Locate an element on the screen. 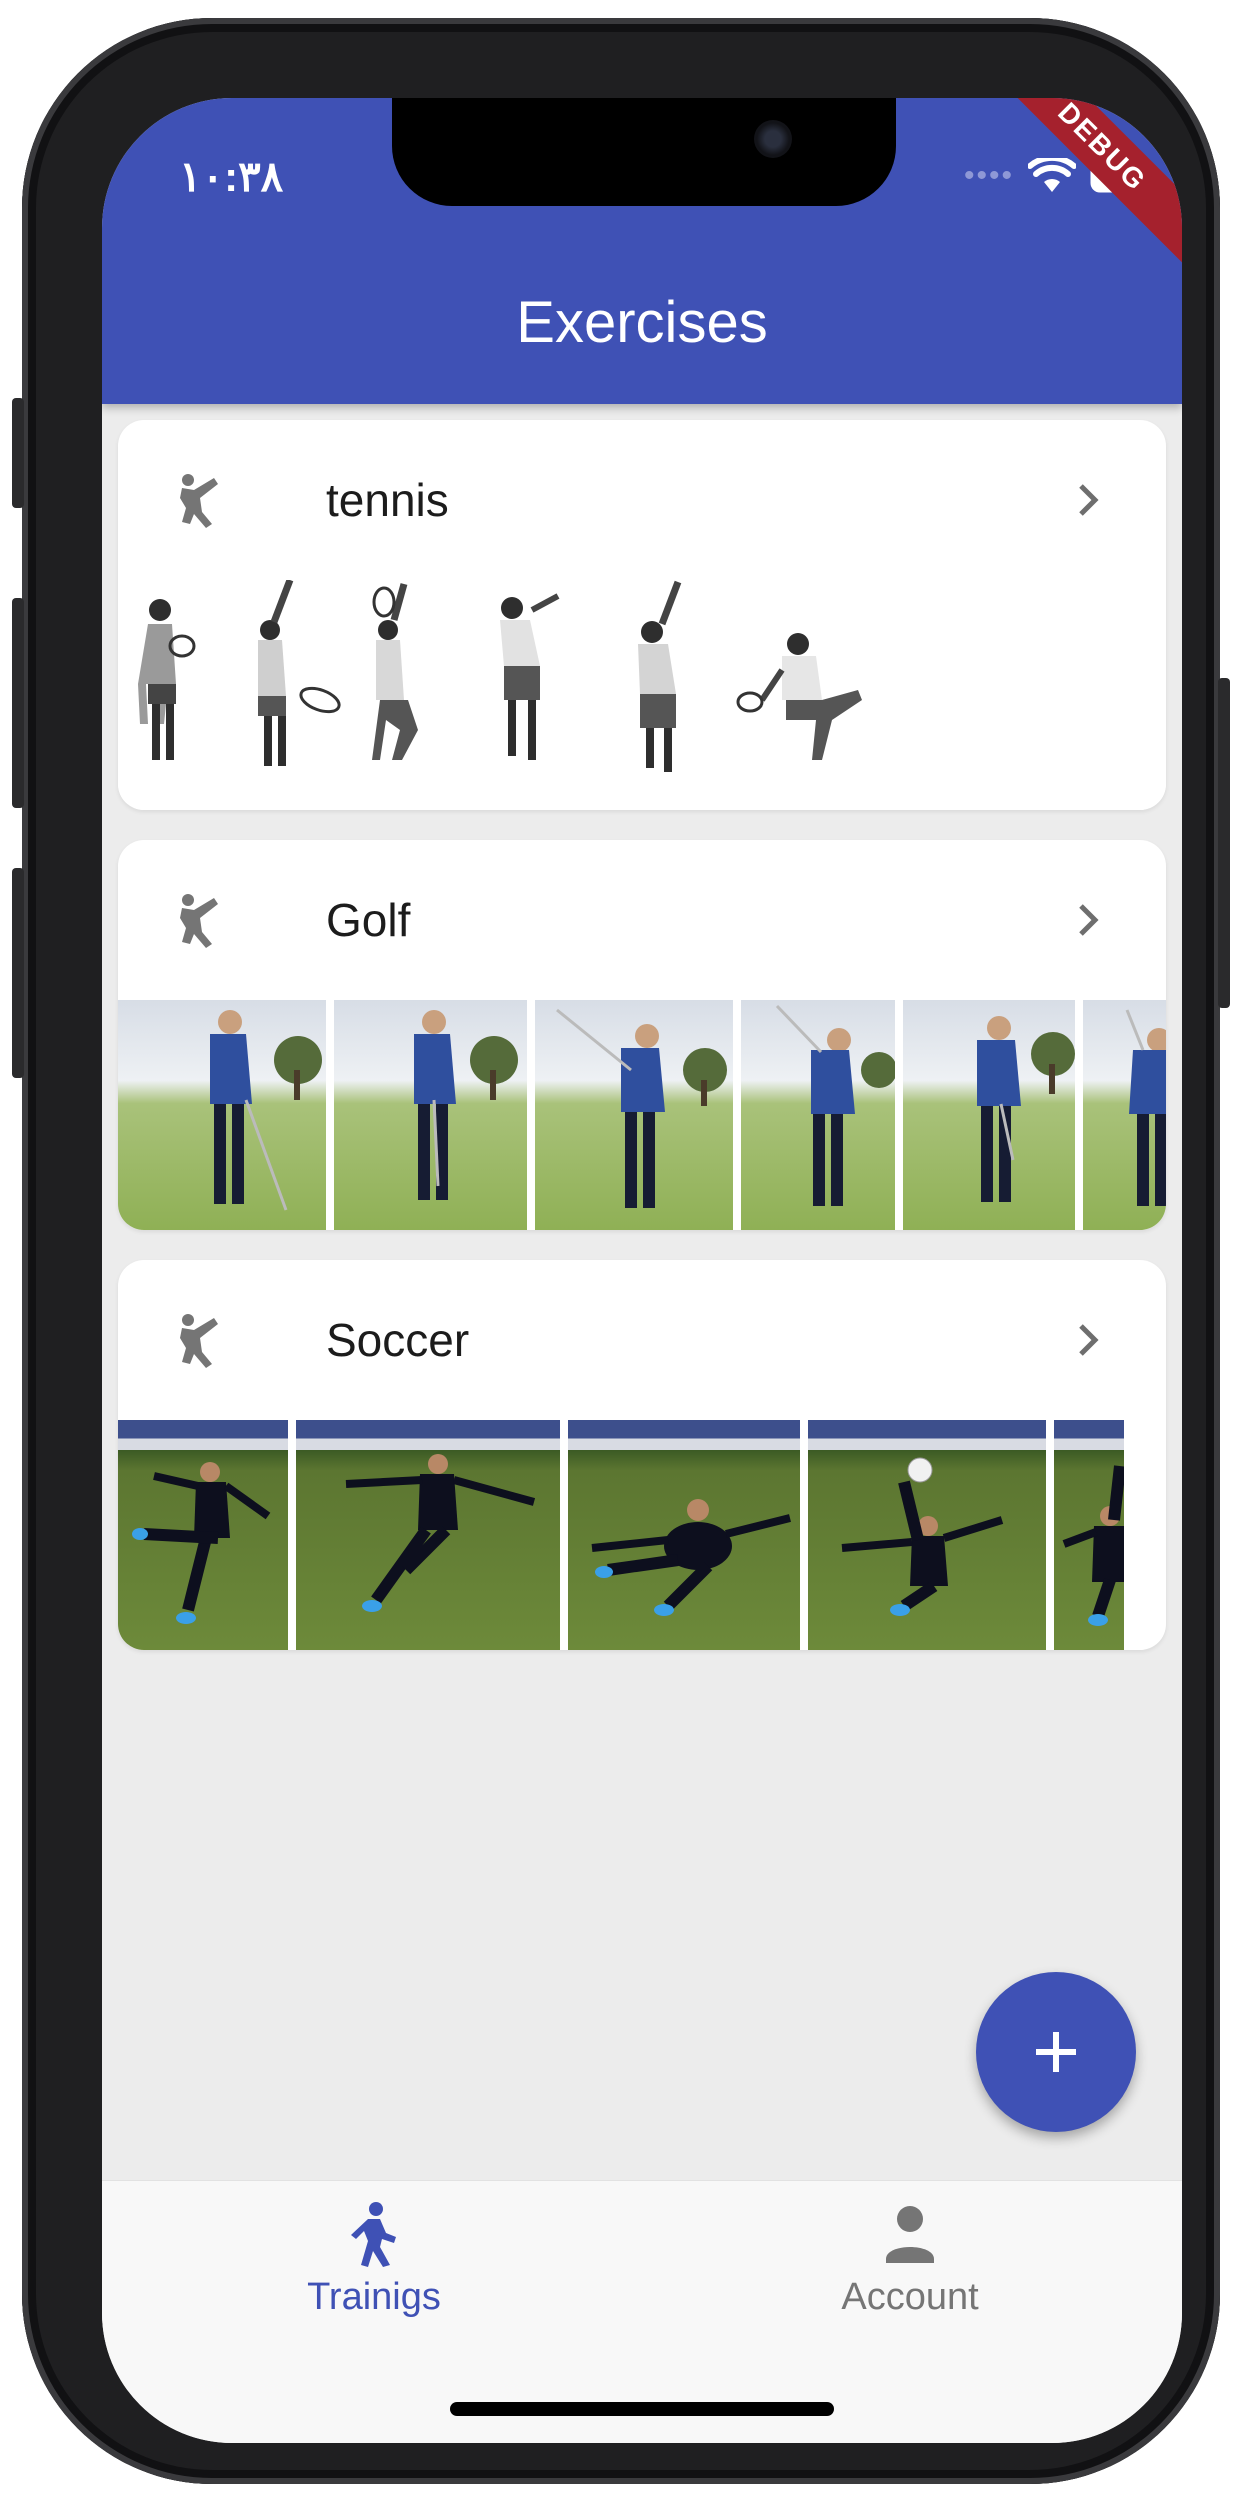  nav-label-trainings: Trainigs is located at coordinates (374, 2297).